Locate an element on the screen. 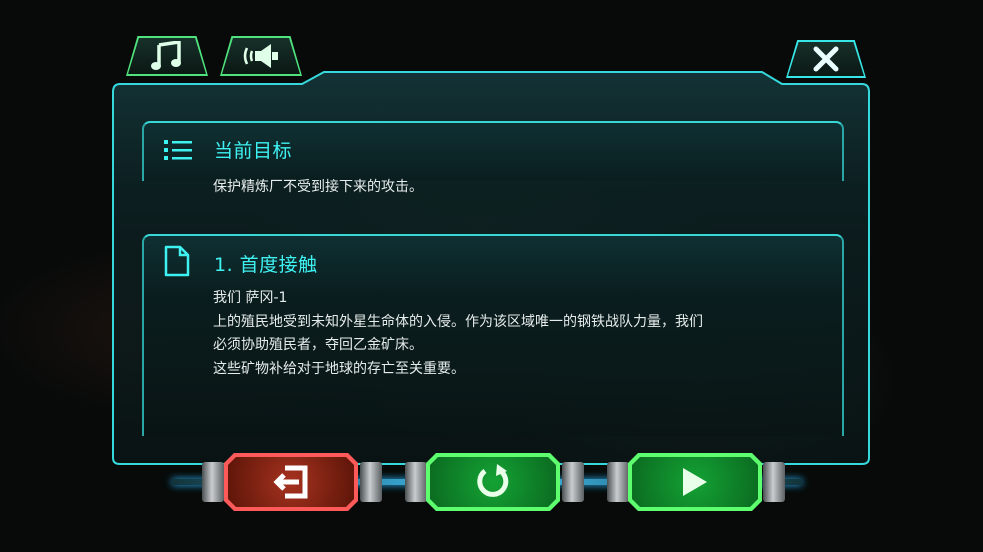 The height and width of the screenshot is (552, 983). briefing-line: 上的殖民地受到未知外星生命体的入侵。作为该区域唯一的钢铁战队力量，我们 is located at coordinates (458, 321).